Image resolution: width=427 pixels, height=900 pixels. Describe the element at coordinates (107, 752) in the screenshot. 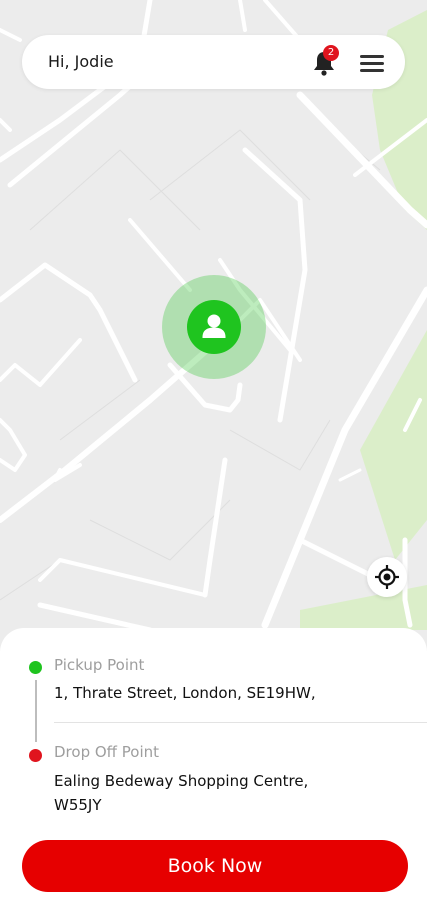

I see `dropoff-label: Drop Off Point` at that location.